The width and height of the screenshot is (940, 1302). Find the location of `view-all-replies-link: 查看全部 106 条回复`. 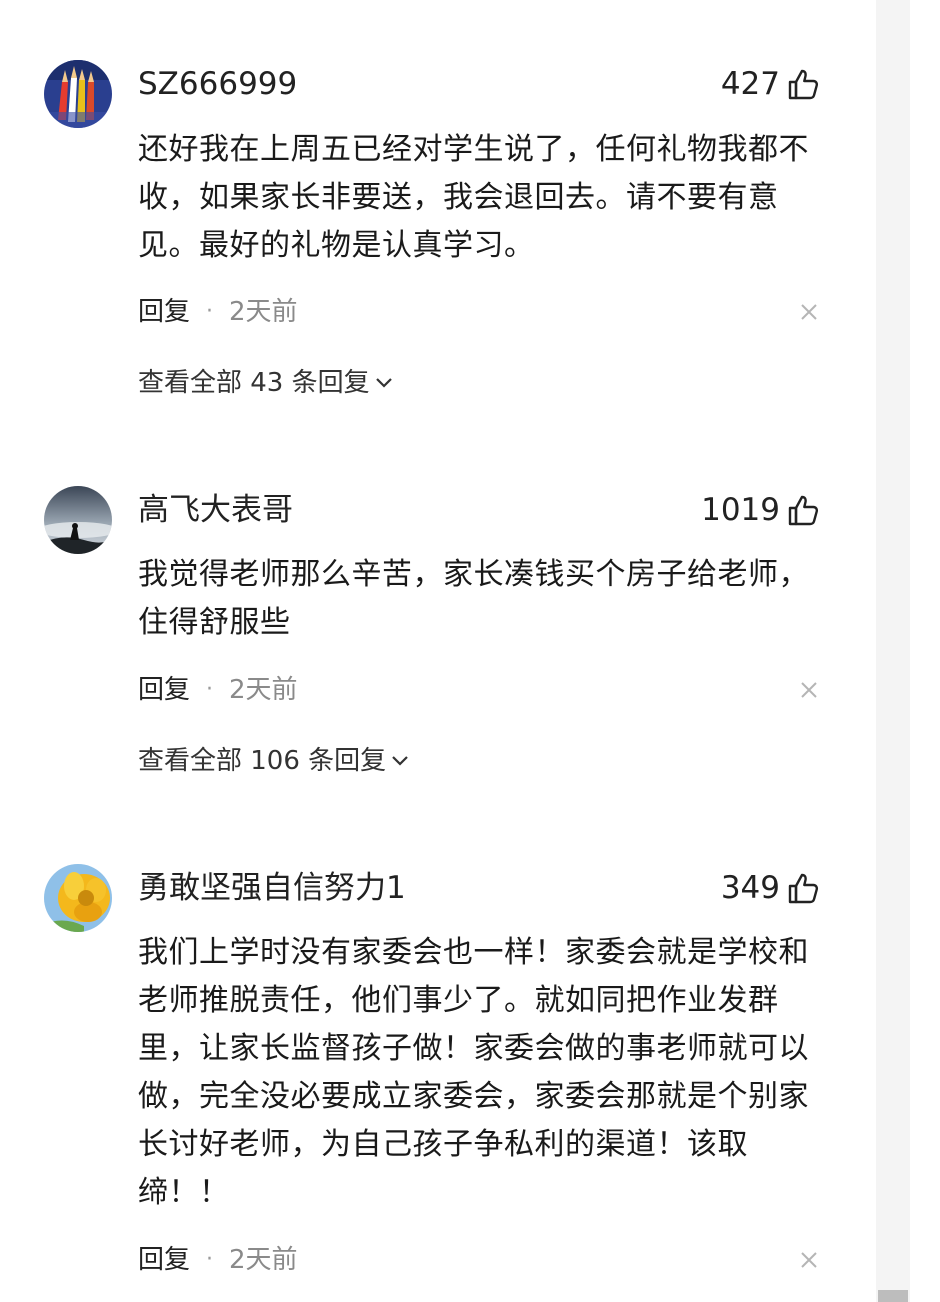

view-all-replies-link: 查看全部 106 条回复 is located at coordinates (274, 761).